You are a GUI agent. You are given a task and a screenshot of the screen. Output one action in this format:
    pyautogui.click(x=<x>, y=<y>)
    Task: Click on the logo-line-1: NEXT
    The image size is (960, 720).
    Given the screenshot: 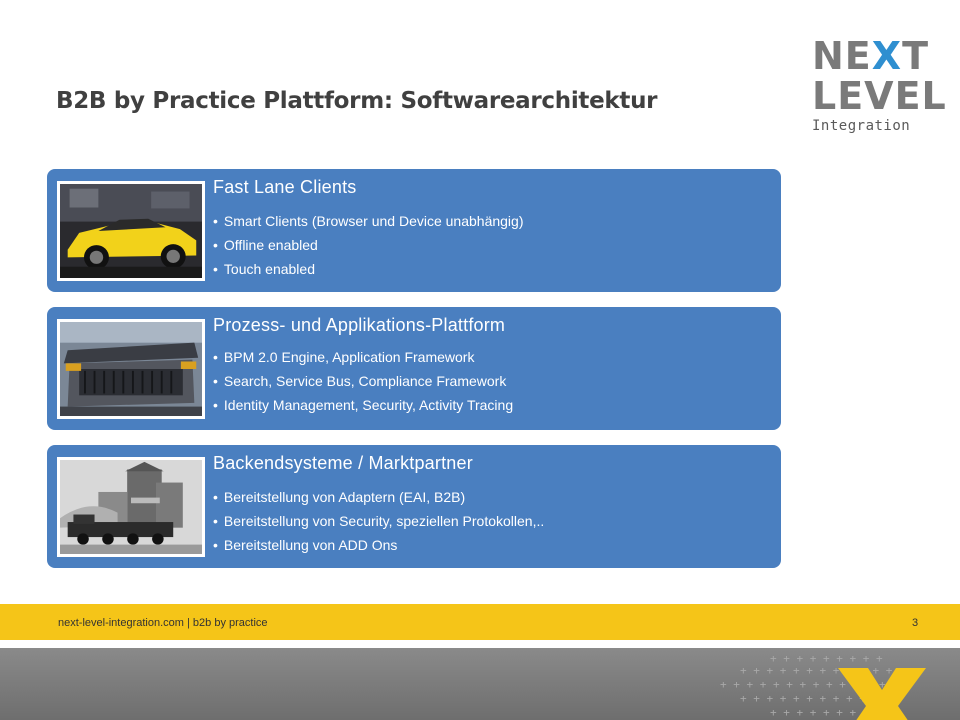 What is the action you would take?
    pyautogui.click(x=870, y=56)
    